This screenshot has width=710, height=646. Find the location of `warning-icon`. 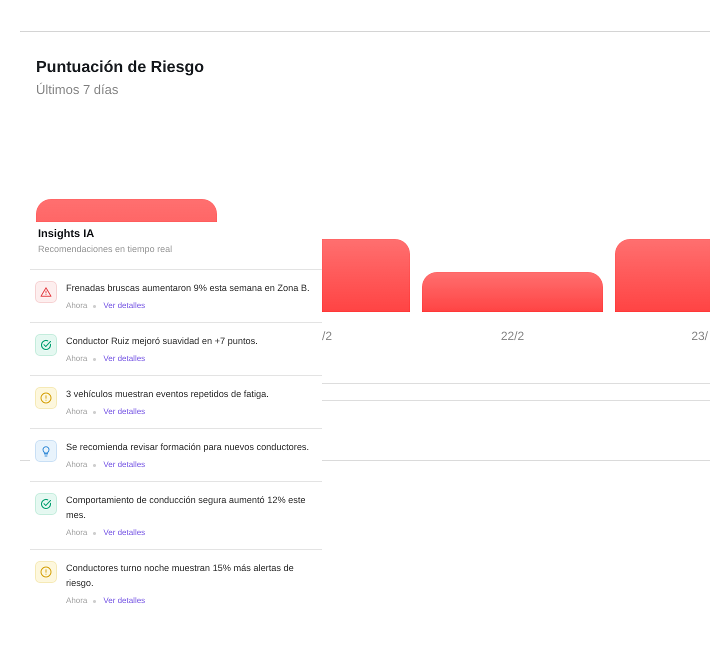

warning-icon is located at coordinates (46, 292).